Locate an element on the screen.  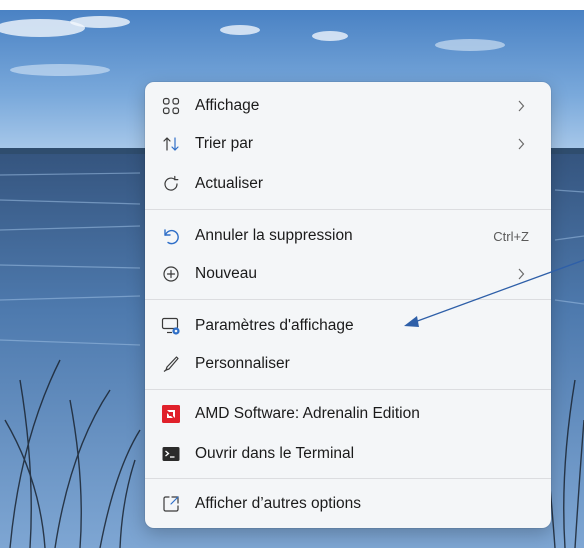
amd-logo-icon is located at coordinates (171, 414).